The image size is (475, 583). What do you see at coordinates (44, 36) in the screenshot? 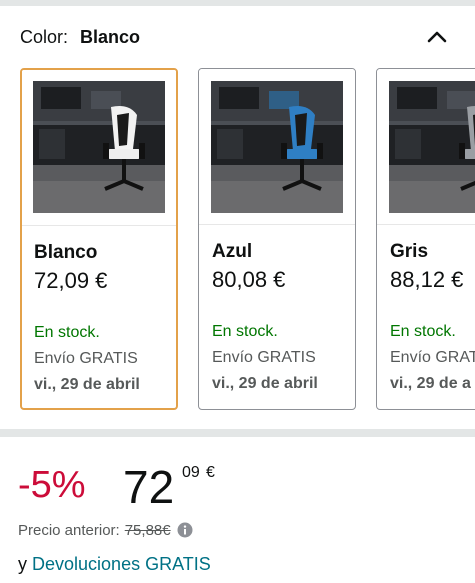
I see `color-label: Color:` at bounding box center [44, 36].